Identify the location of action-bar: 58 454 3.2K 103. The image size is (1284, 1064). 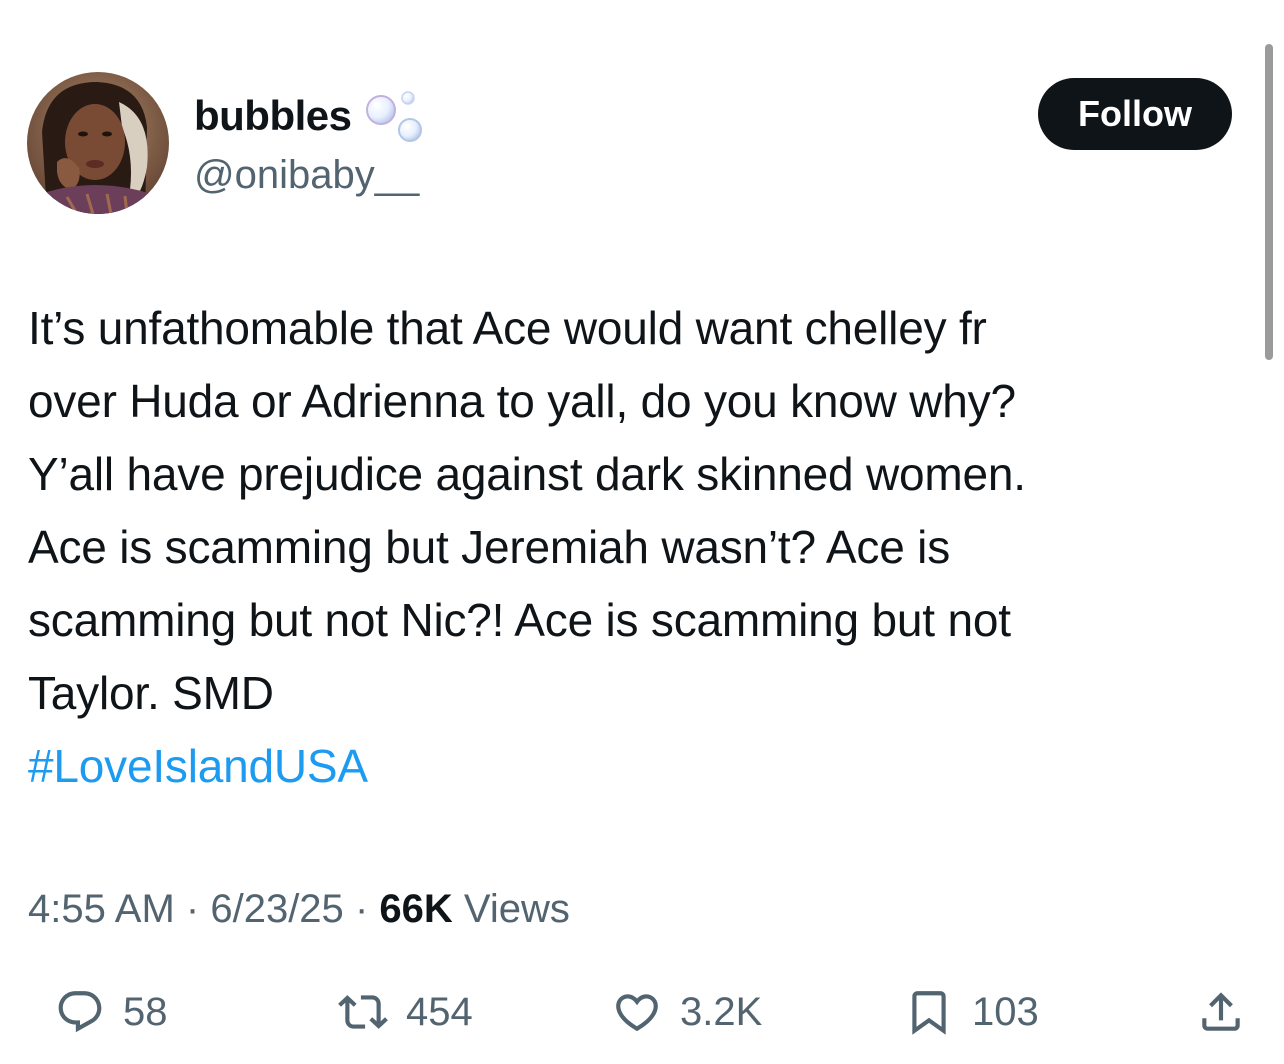
(642, 1012).